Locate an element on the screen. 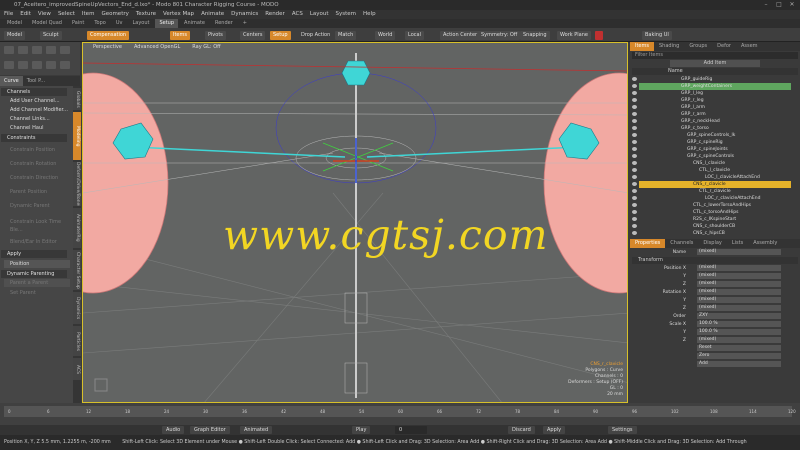 Image resolution: width=800 pixels, height=450 pixels. item-row: CNS_r_clavicle is located at coordinates (711, 184).